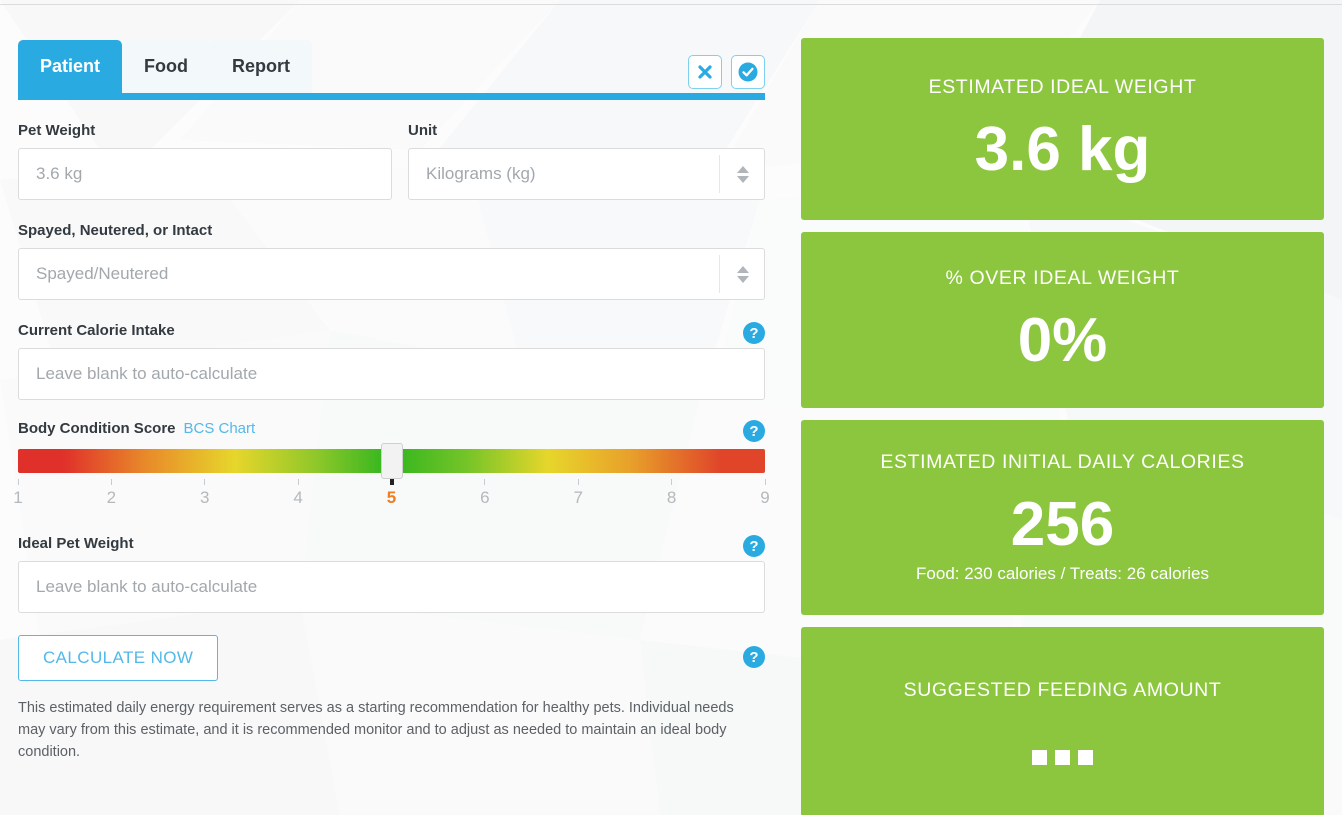 The width and height of the screenshot is (1342, 815). I want to click on spay-status-stepper, so click(742, 274).